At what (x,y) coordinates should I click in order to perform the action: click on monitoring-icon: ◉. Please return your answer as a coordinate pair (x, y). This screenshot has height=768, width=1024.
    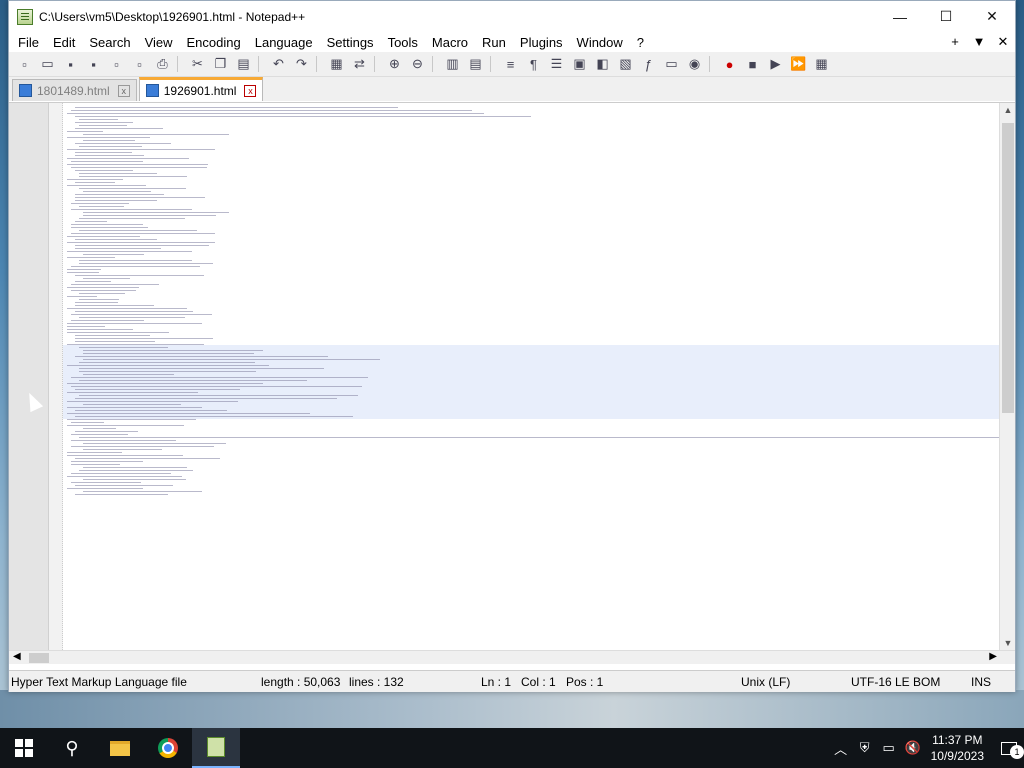
    Looking at the image, I should click on (695, 64).